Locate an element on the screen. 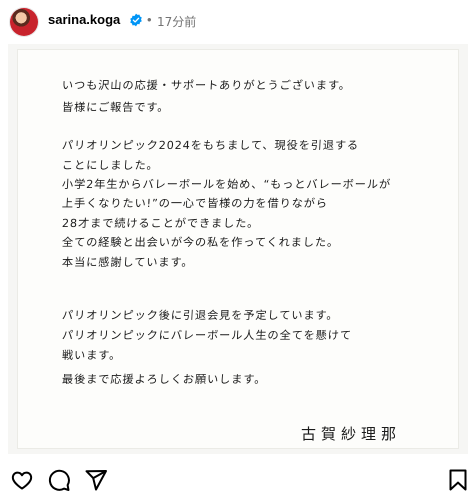 Image resolution: width=476 pixels, height=501 pixels. heart-icon is located at coordinates (22, 480).